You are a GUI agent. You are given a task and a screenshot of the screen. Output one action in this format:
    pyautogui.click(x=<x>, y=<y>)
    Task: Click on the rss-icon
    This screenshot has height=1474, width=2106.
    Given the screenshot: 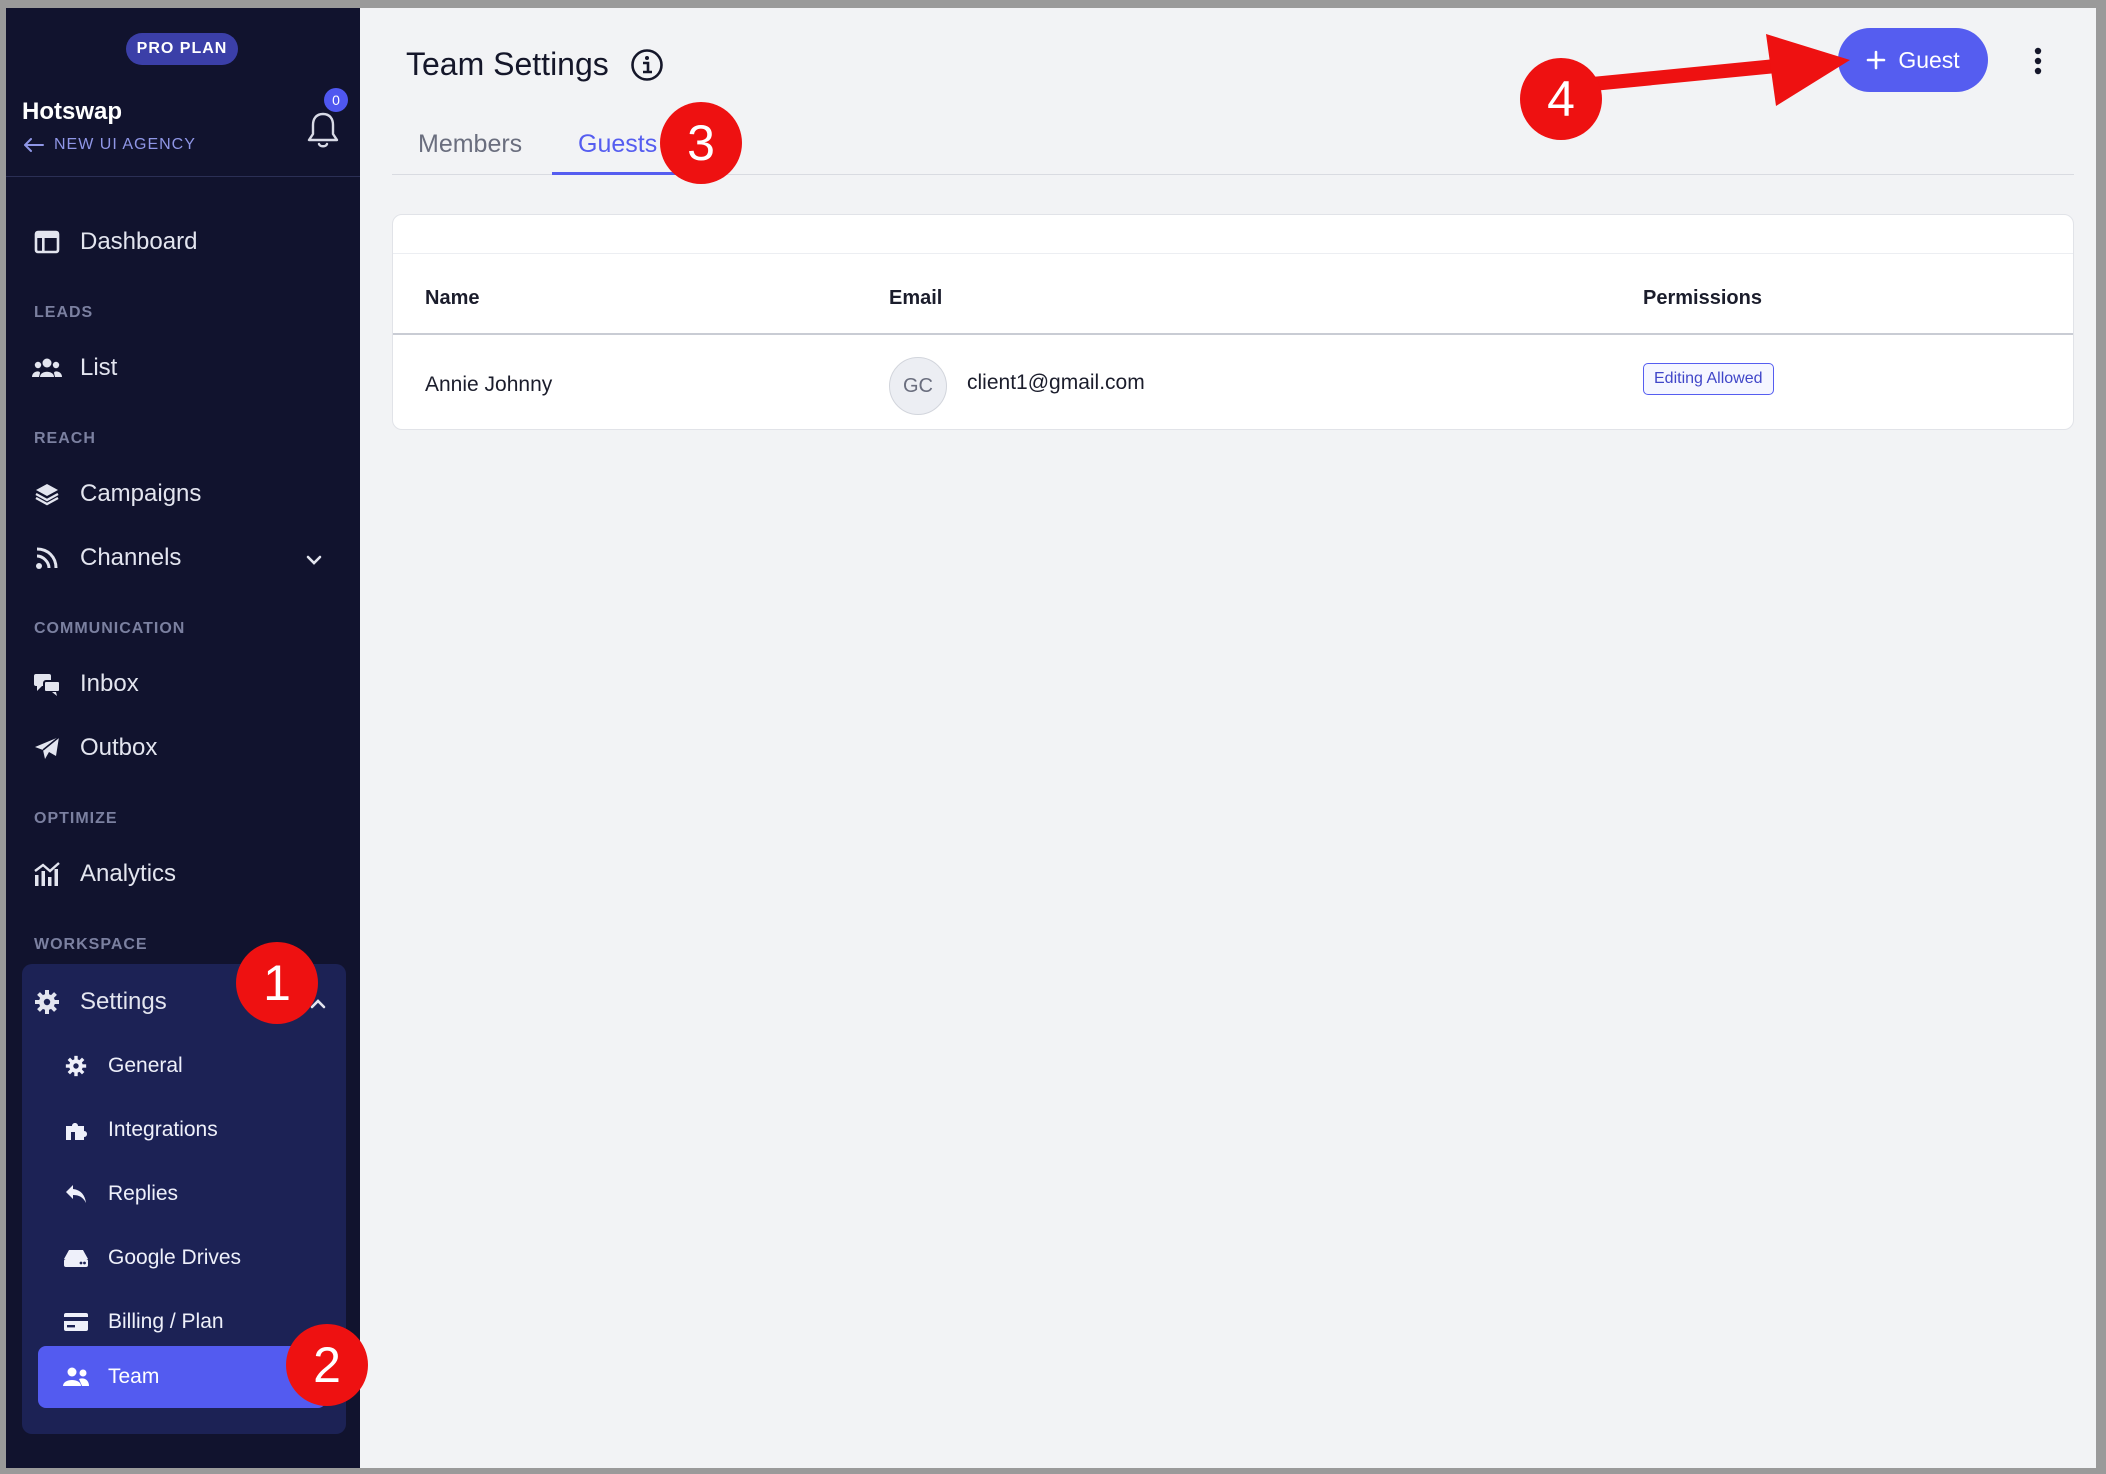 What is the action you would take?
    pyautogui.click(x=47, y=558)
    